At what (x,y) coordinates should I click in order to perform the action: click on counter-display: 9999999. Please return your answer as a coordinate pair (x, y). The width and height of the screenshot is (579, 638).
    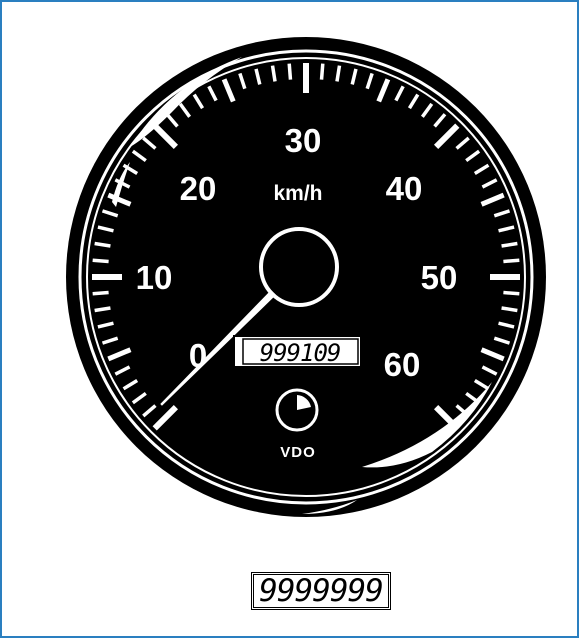
    Looking at the image, I should click on (321, 591).